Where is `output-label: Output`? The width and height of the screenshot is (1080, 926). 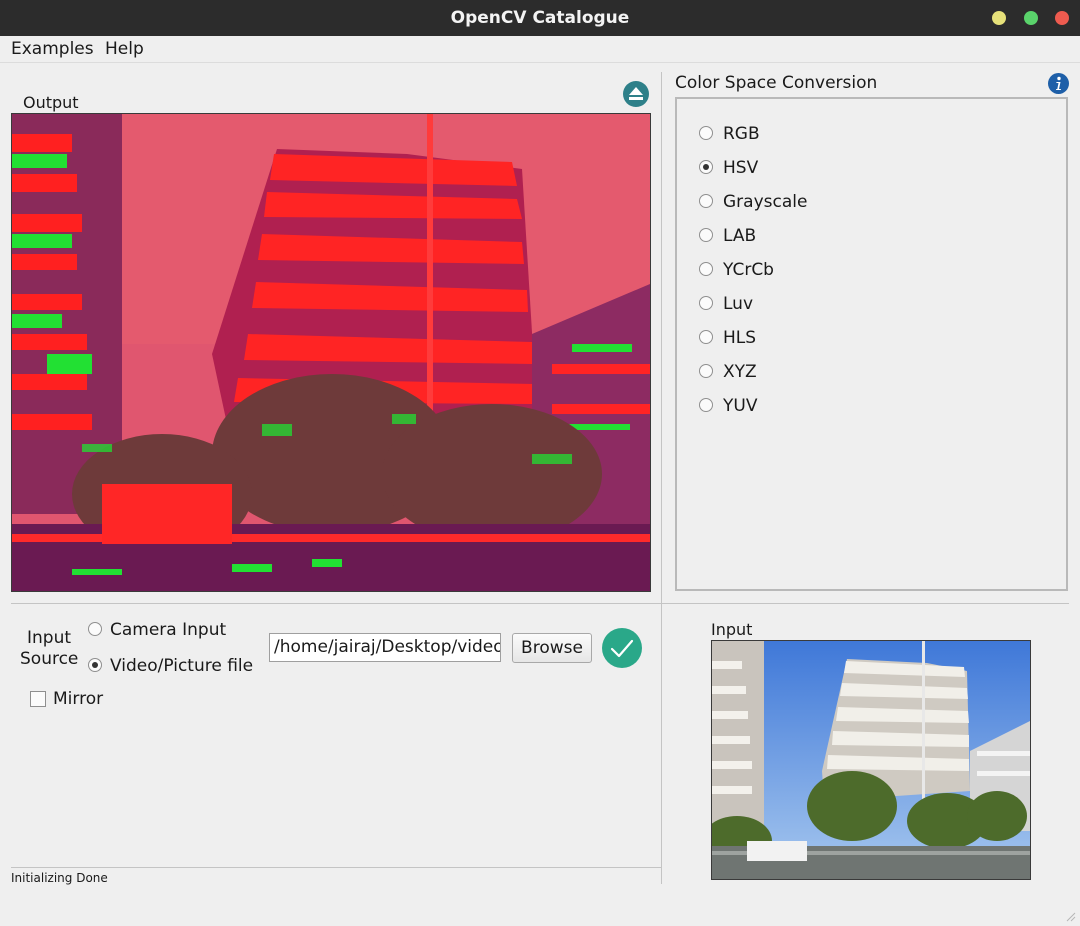
output-label: Output is located at coordinates (51, 102).